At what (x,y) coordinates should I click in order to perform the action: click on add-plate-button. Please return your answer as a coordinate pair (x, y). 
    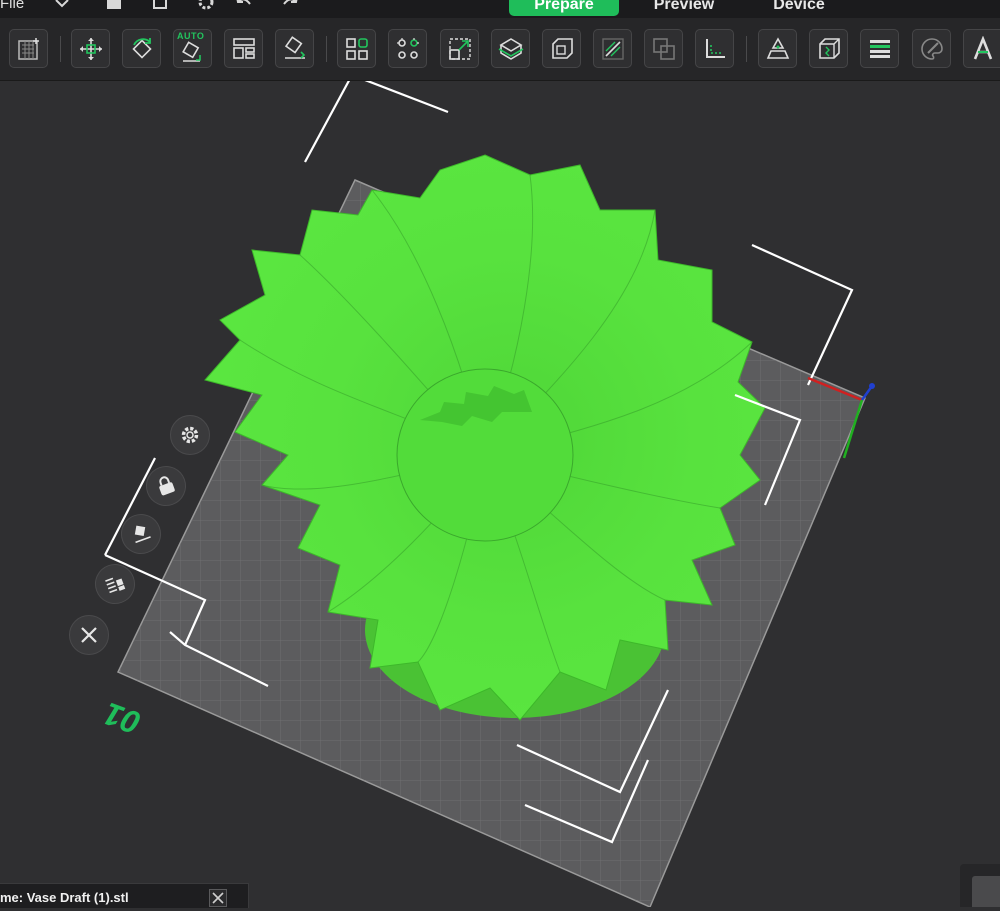
    Looking at the image, I should click on (28, 48).